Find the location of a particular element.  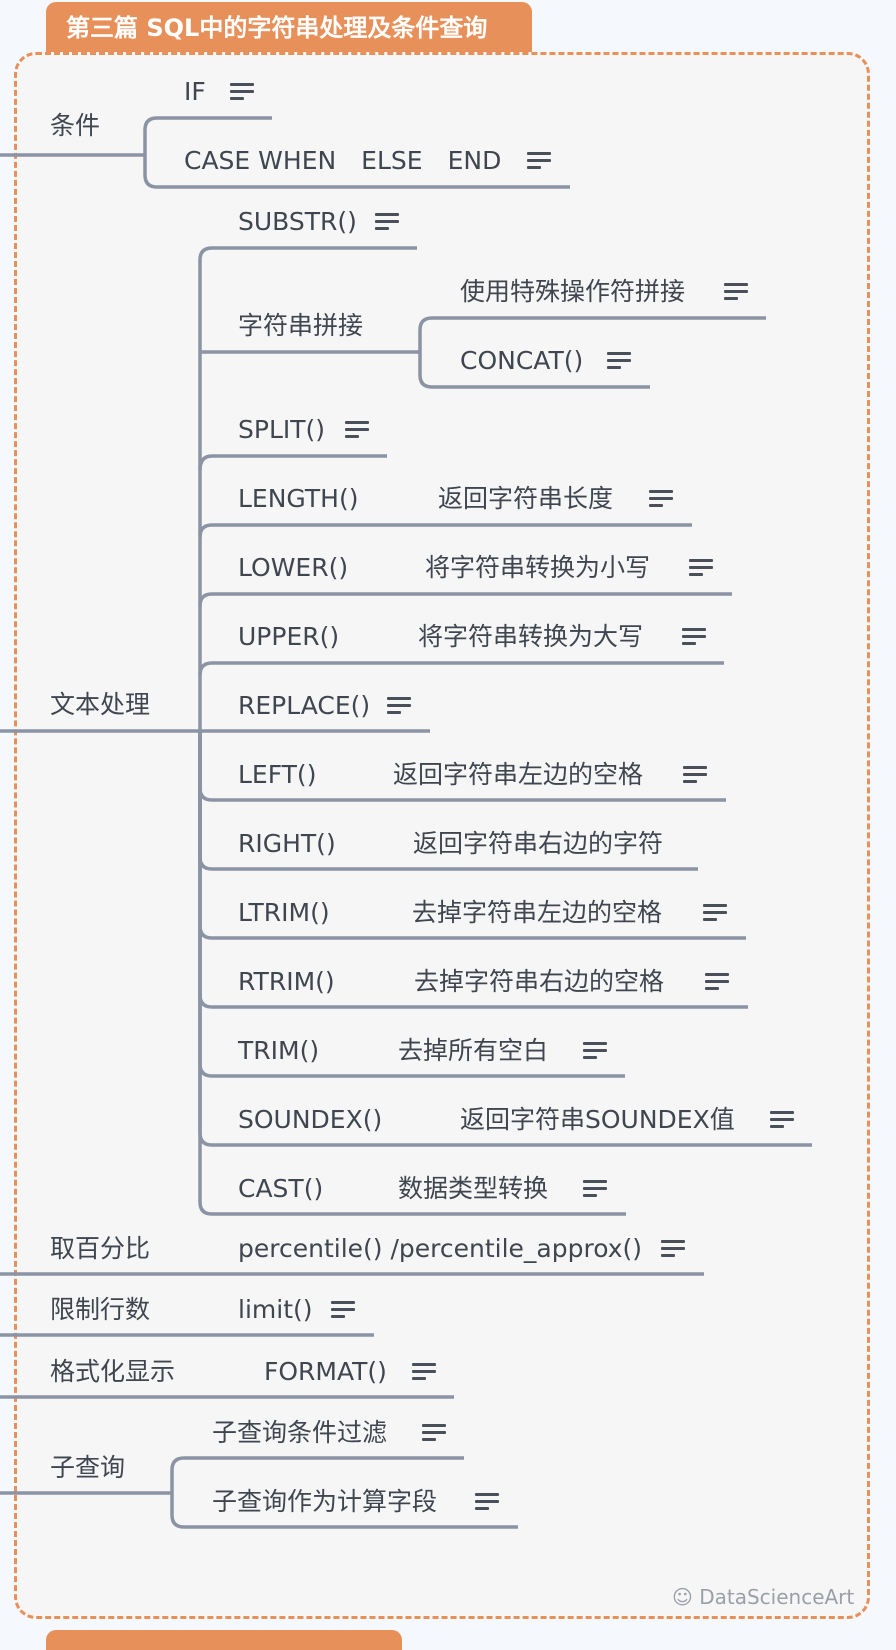

node-soundex: SOUNDEX() is located at coordinates (310, 1120).